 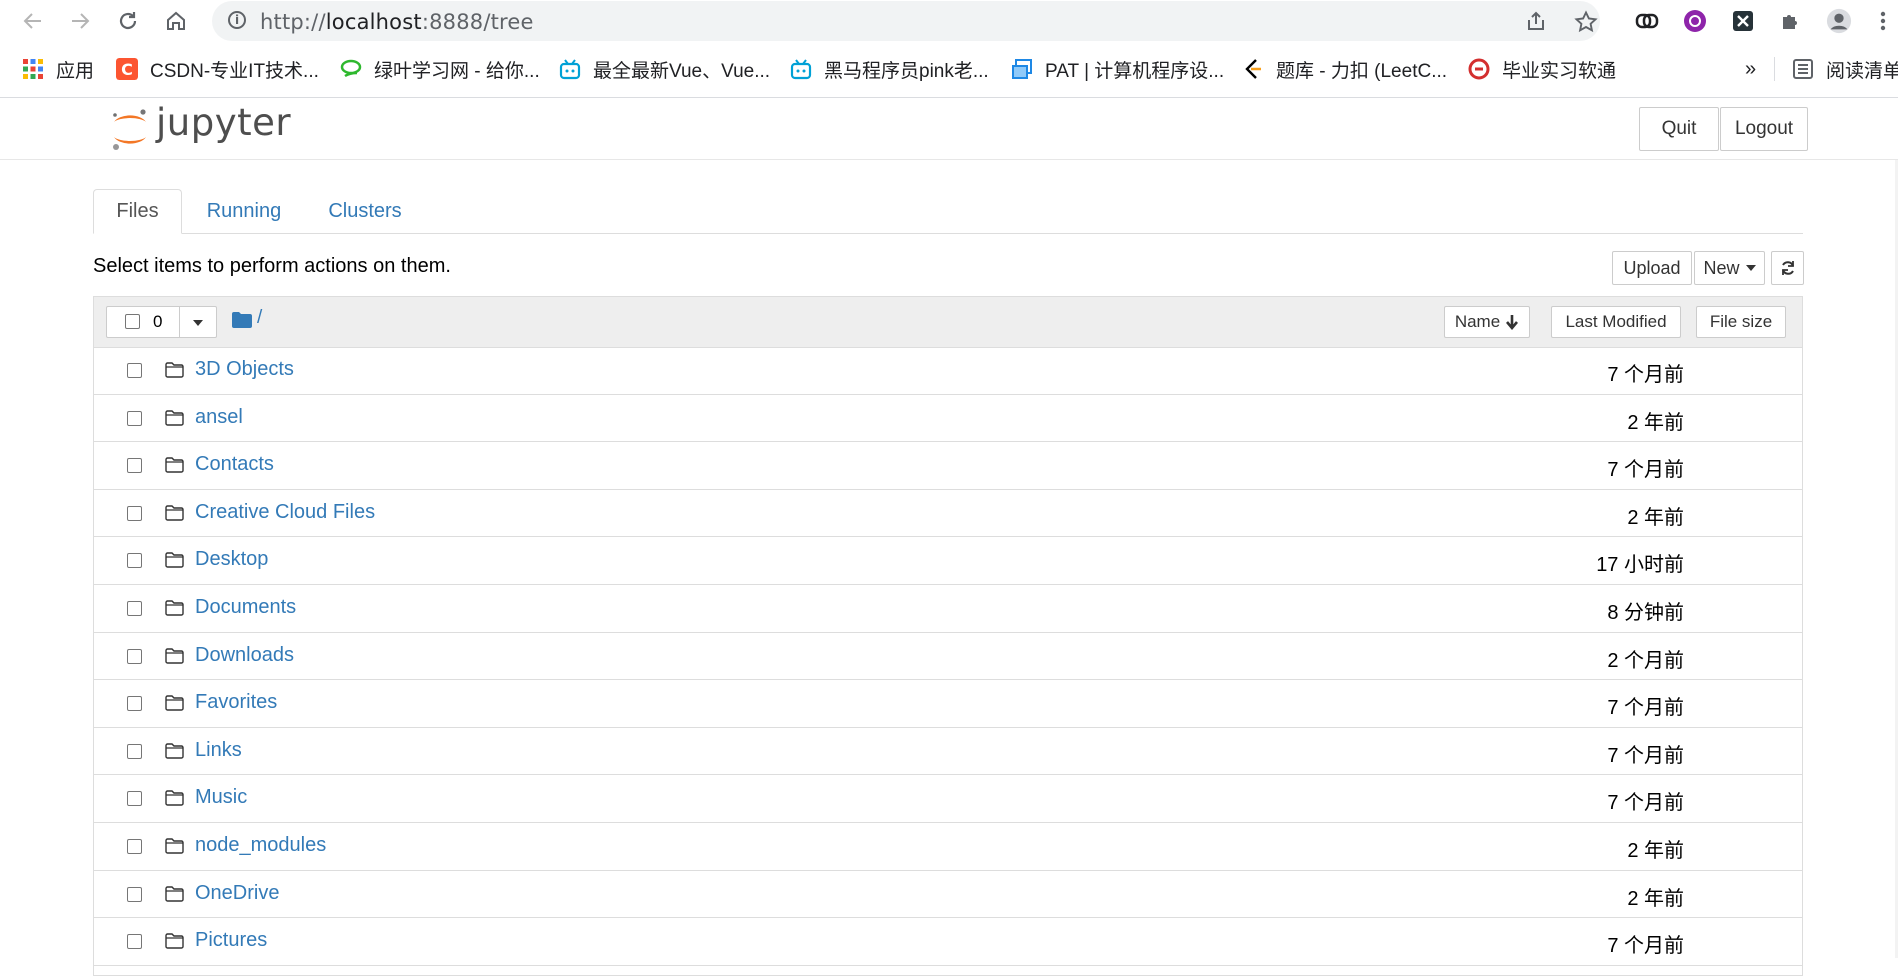 I want to click on file-row: ansel 2 年前, so click(x=948, y=419).